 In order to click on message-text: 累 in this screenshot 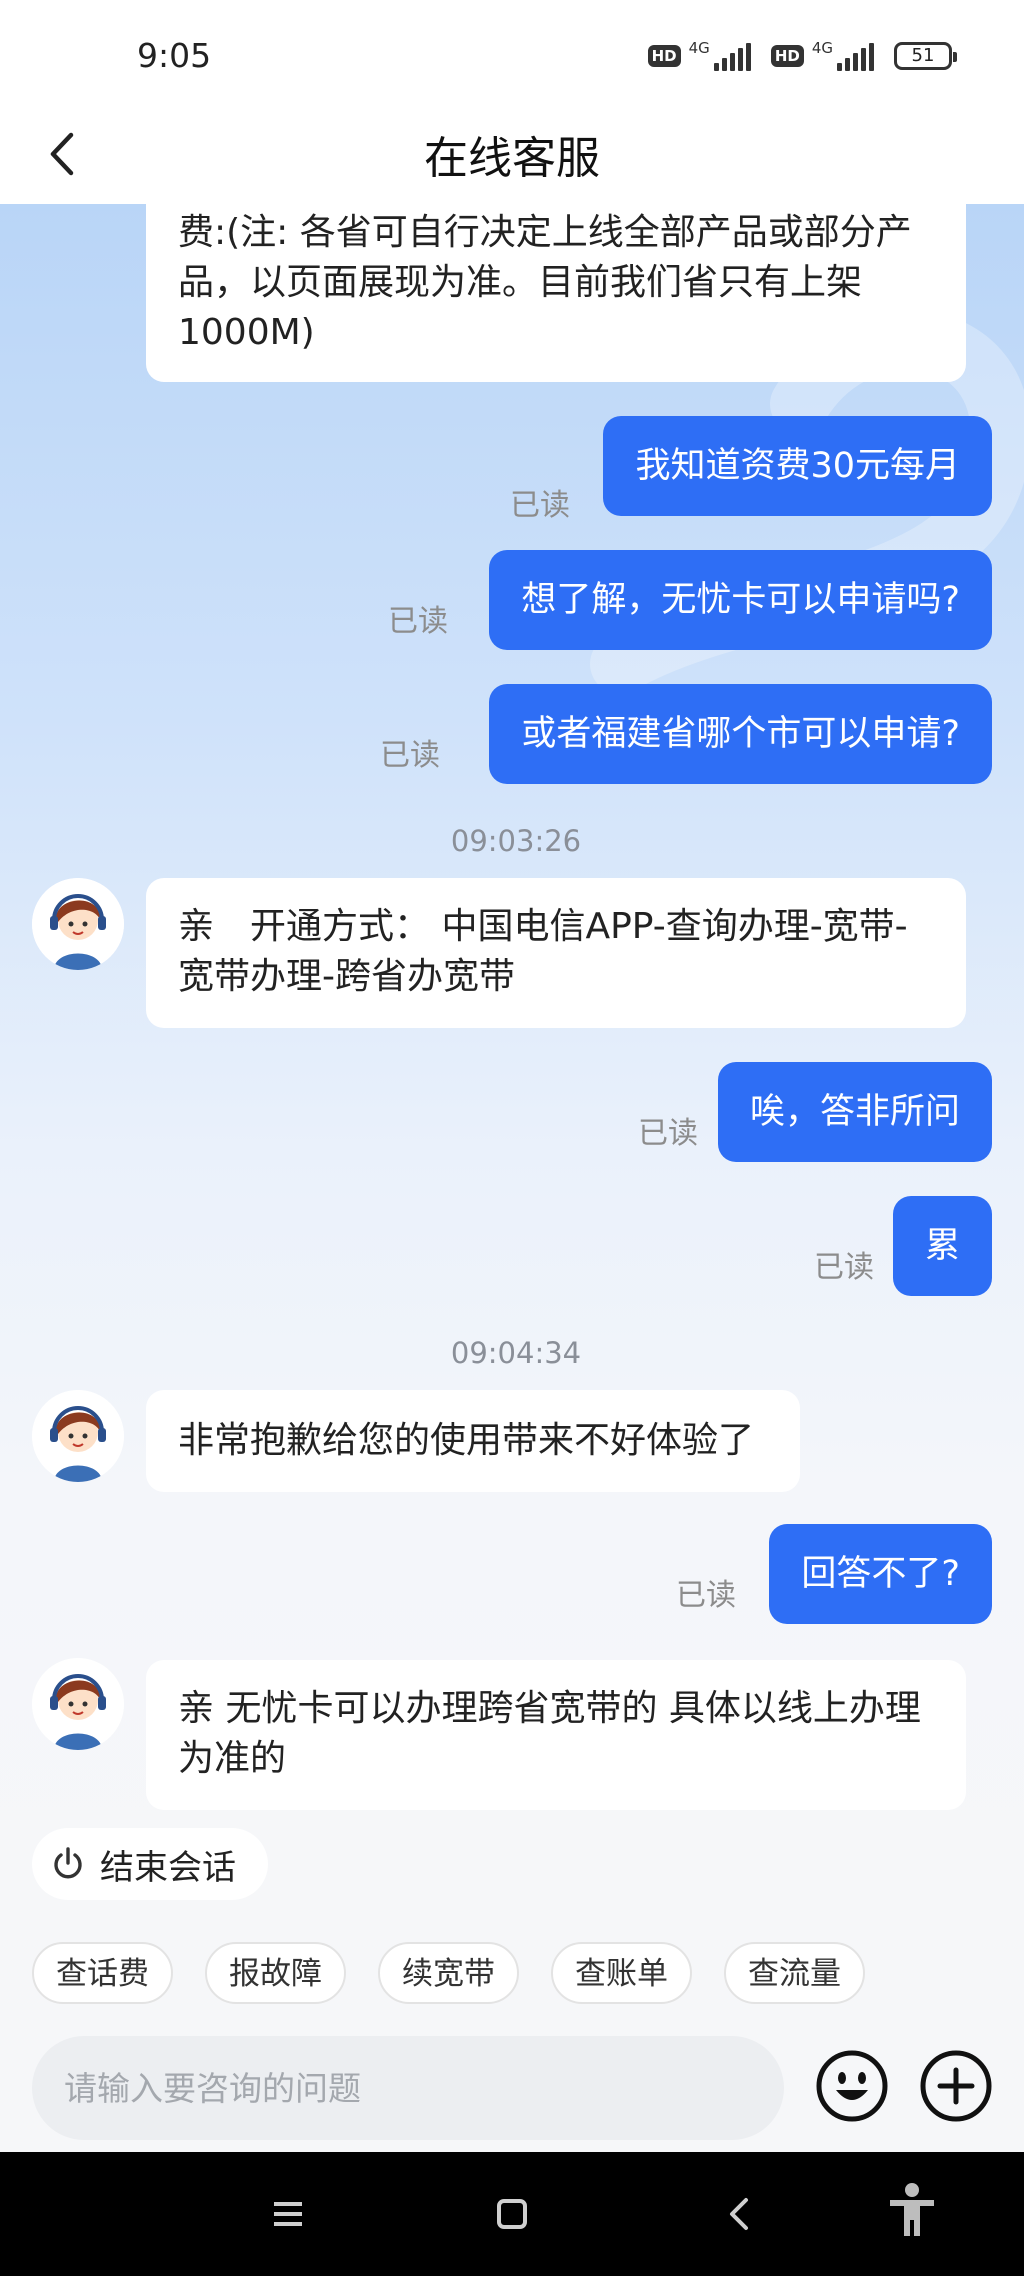, I will do `click(942, 1246)`.